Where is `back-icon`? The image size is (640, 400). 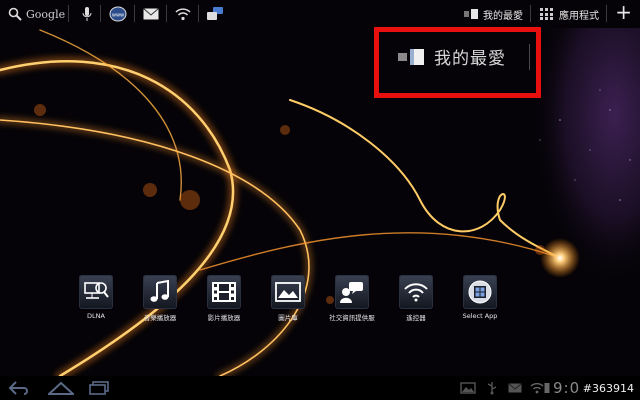 back-icon is located at coordinates (19, 388).